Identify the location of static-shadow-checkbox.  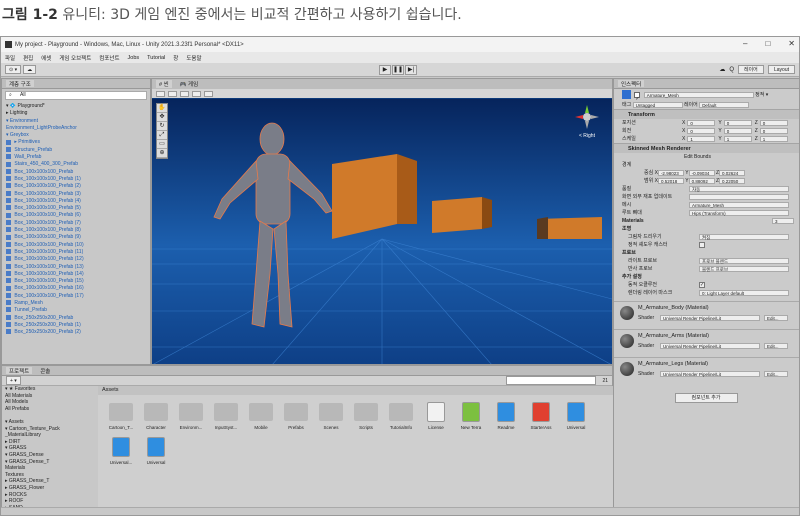
(702, 245).